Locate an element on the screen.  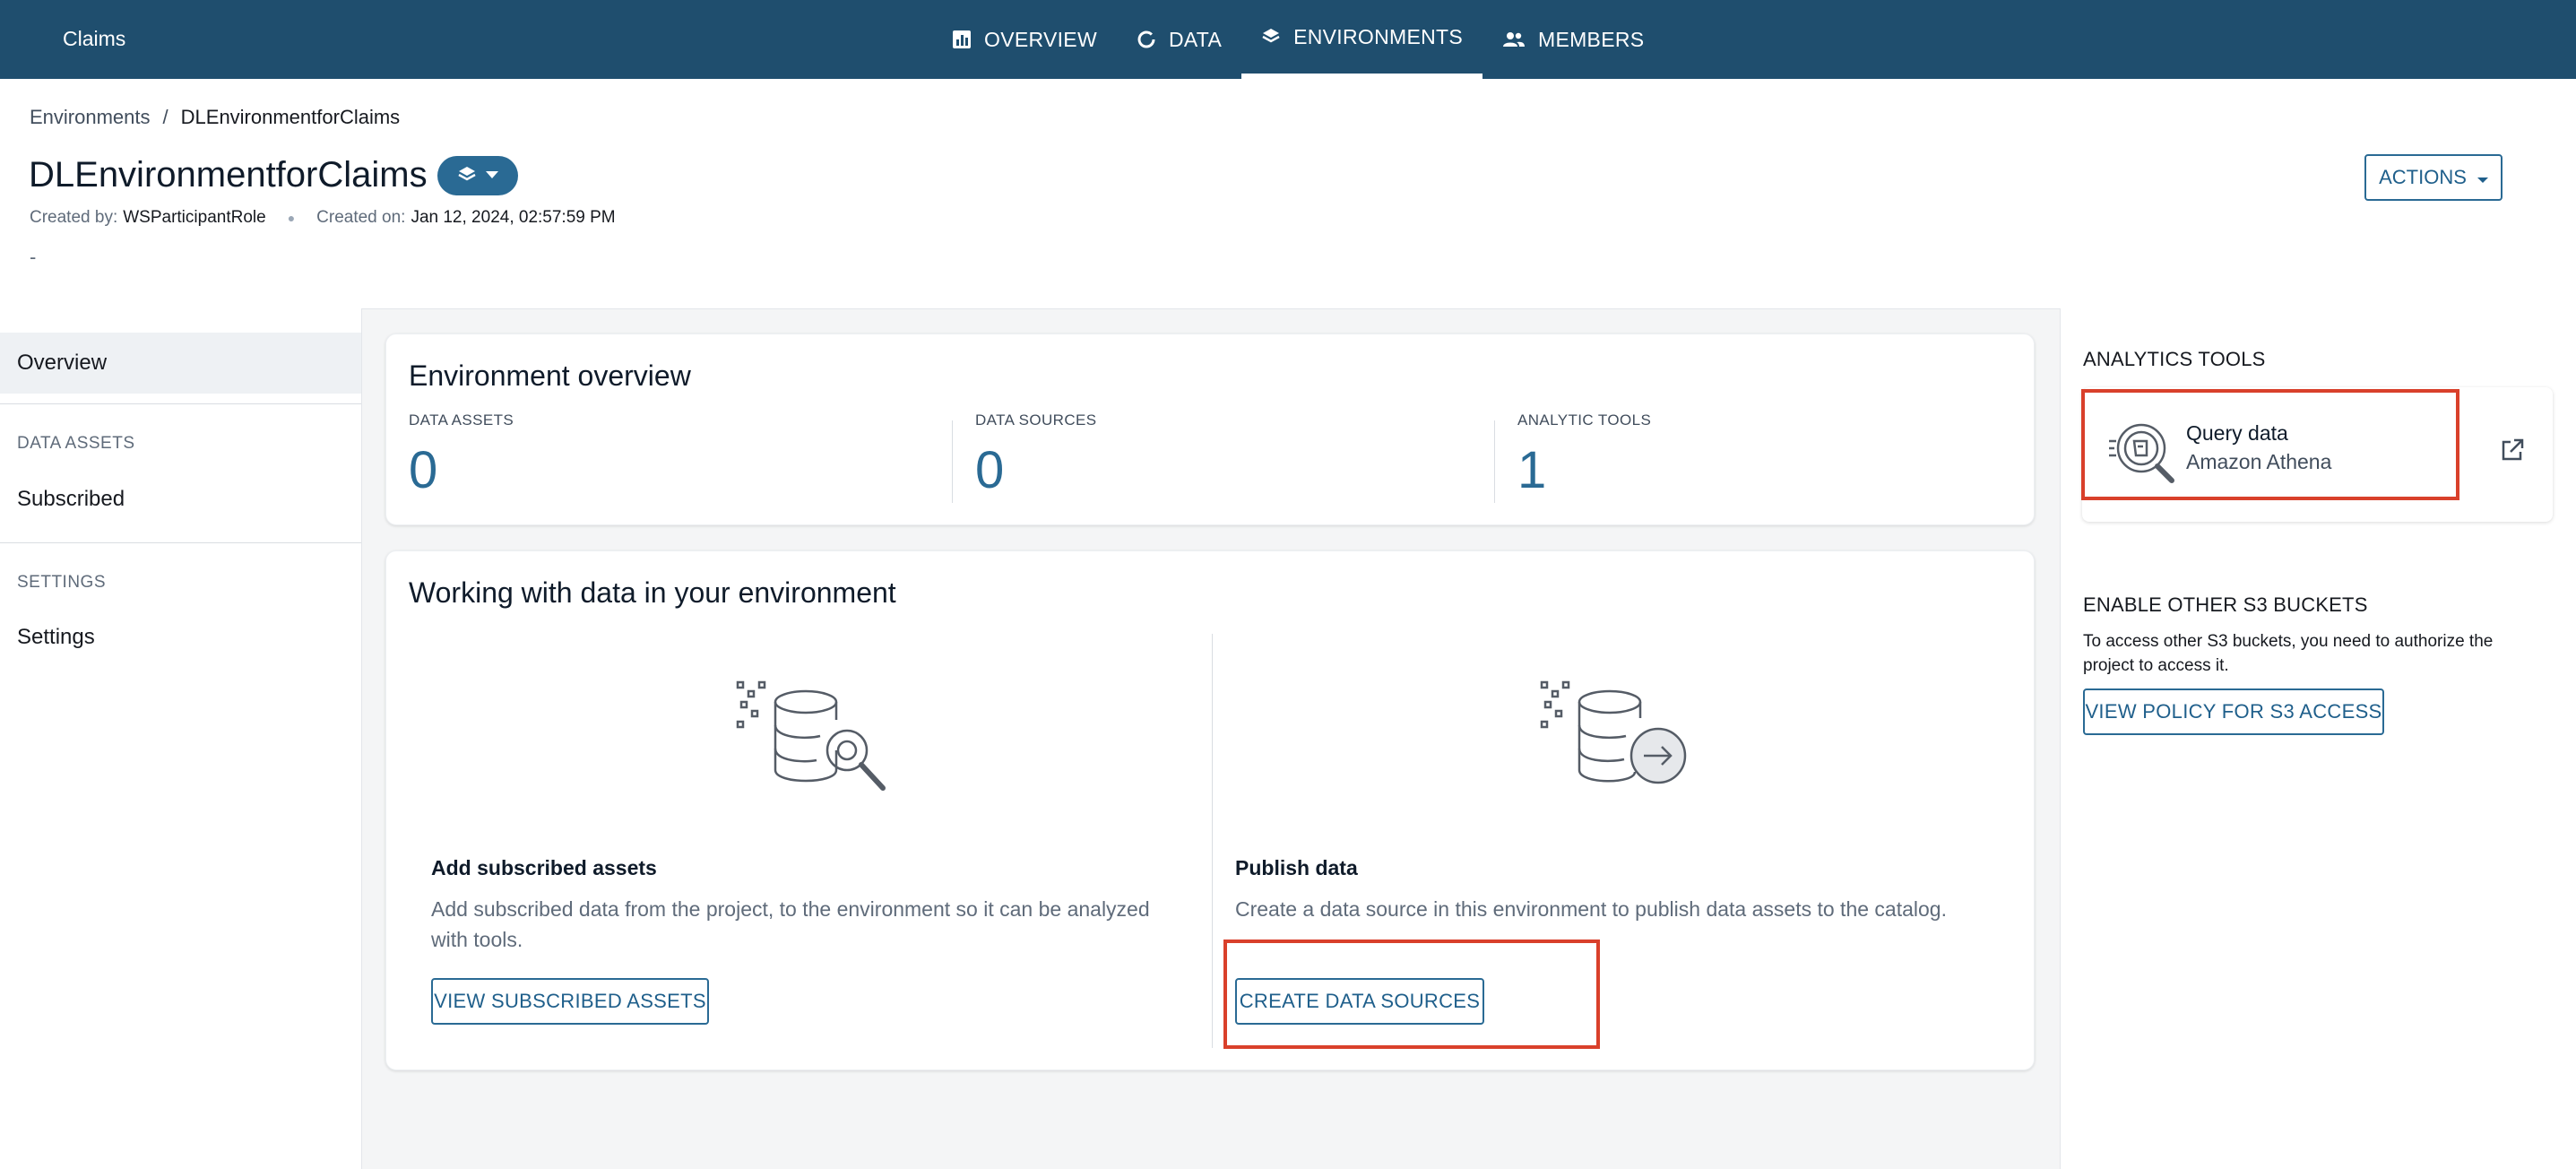
top-nav-tabs: OVERVIEW DATA ENVIRONMENTS MEMBERS is located at coordinates (1298, 39).